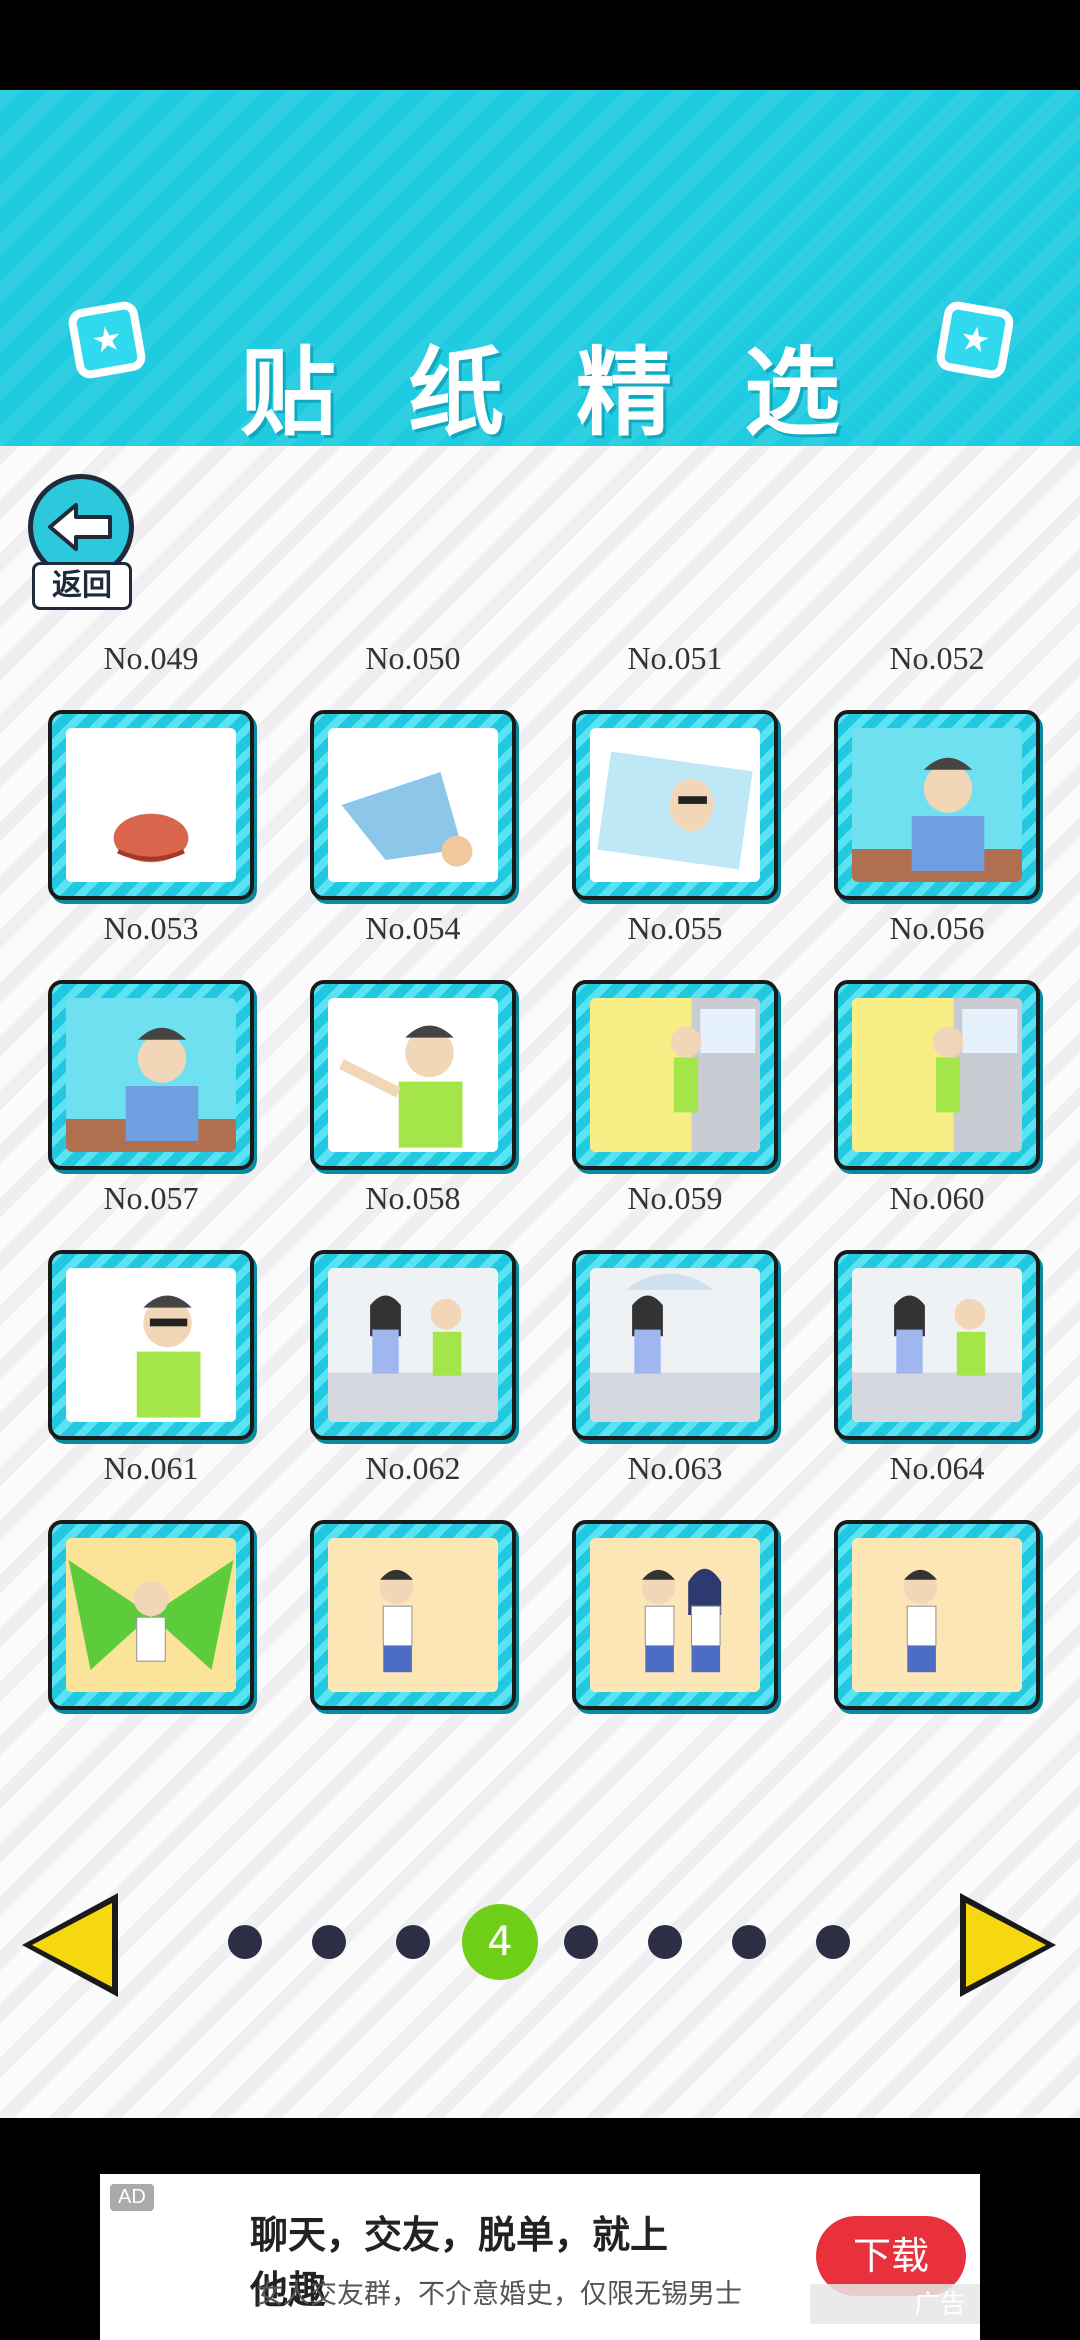  Describe the element at coordinates (413, 1468) in the screenshot. I see `sticker-number: No.062` at that location.